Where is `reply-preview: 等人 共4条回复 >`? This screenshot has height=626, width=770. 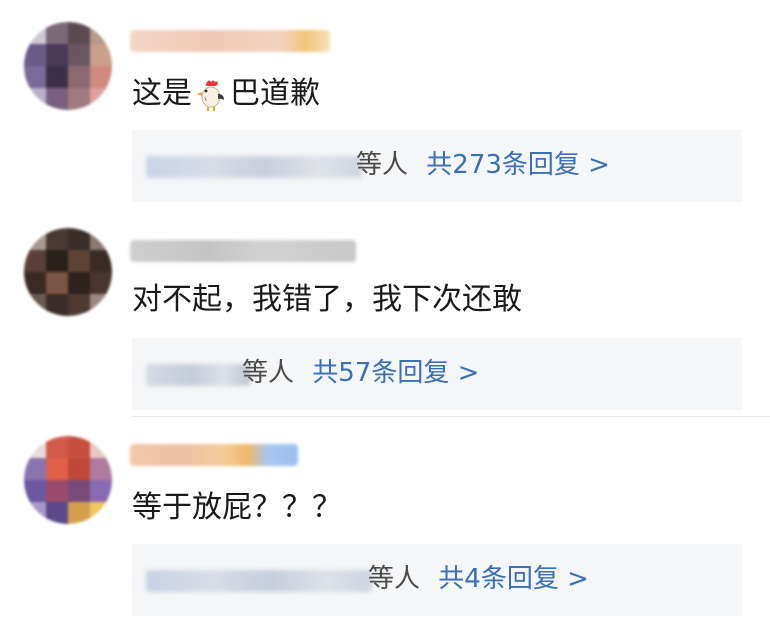 reply-preview: 等人 共4条回复 > is located at coordinates (437, 580).